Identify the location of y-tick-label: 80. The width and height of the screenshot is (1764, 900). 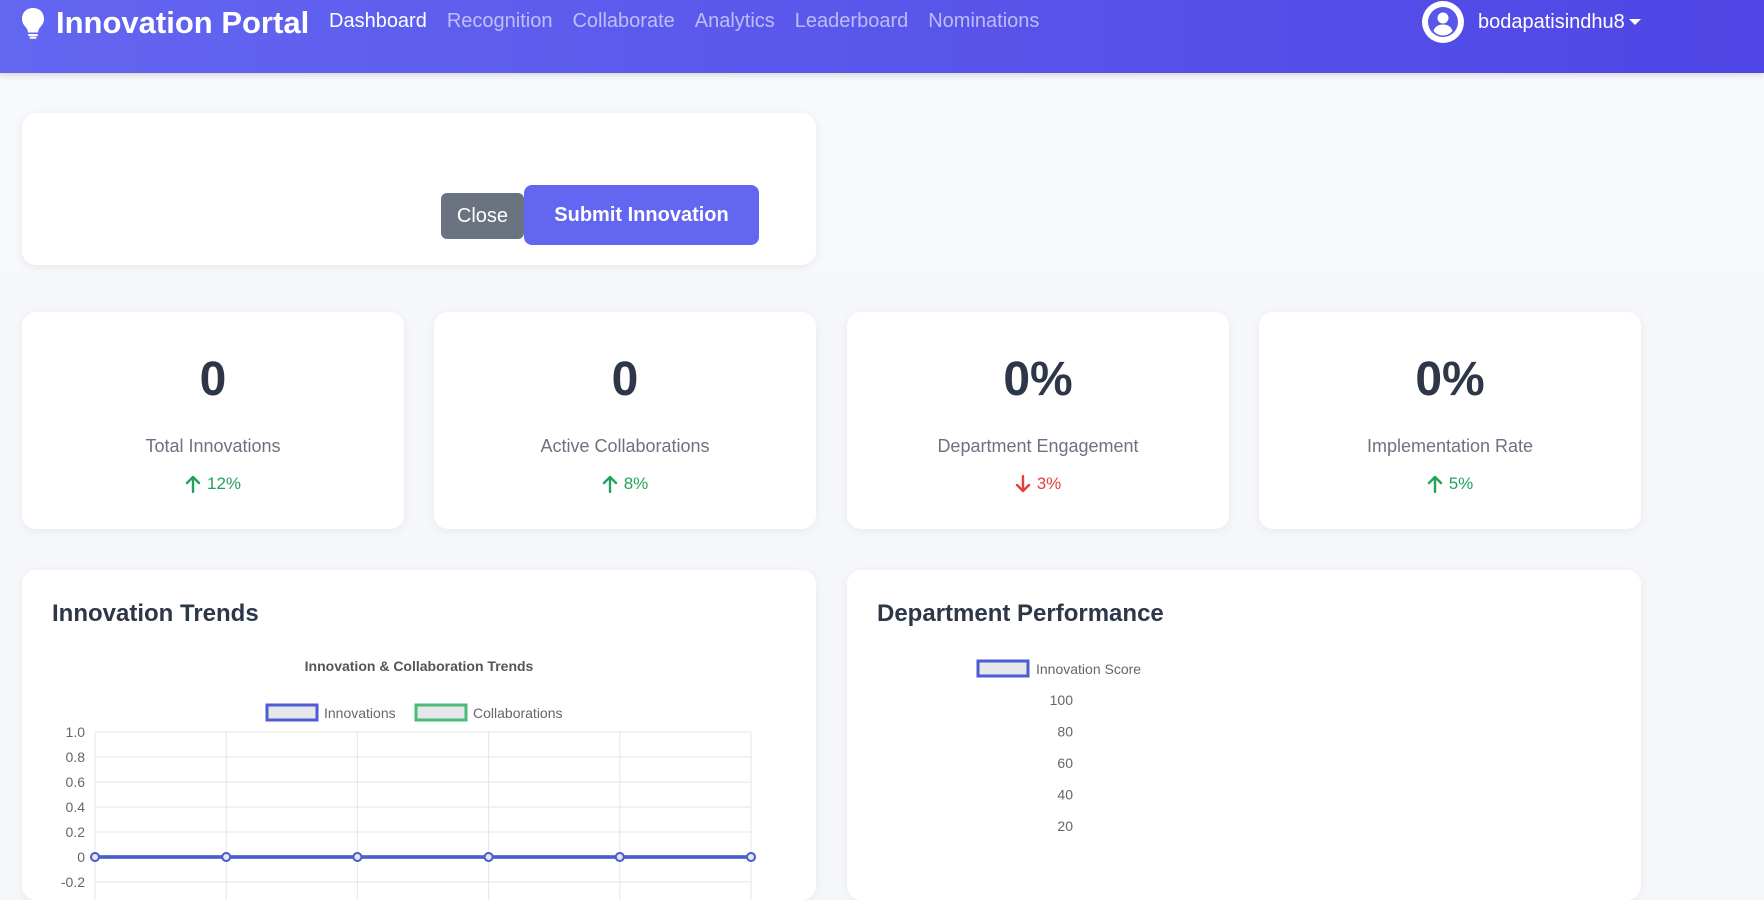
(1065, 732).